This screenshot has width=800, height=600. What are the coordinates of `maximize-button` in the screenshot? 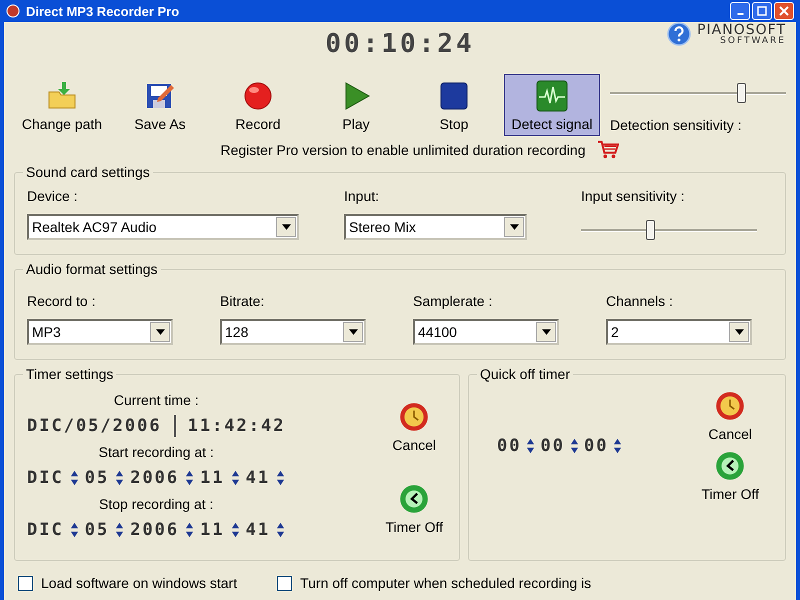 It's located at (762, 11).